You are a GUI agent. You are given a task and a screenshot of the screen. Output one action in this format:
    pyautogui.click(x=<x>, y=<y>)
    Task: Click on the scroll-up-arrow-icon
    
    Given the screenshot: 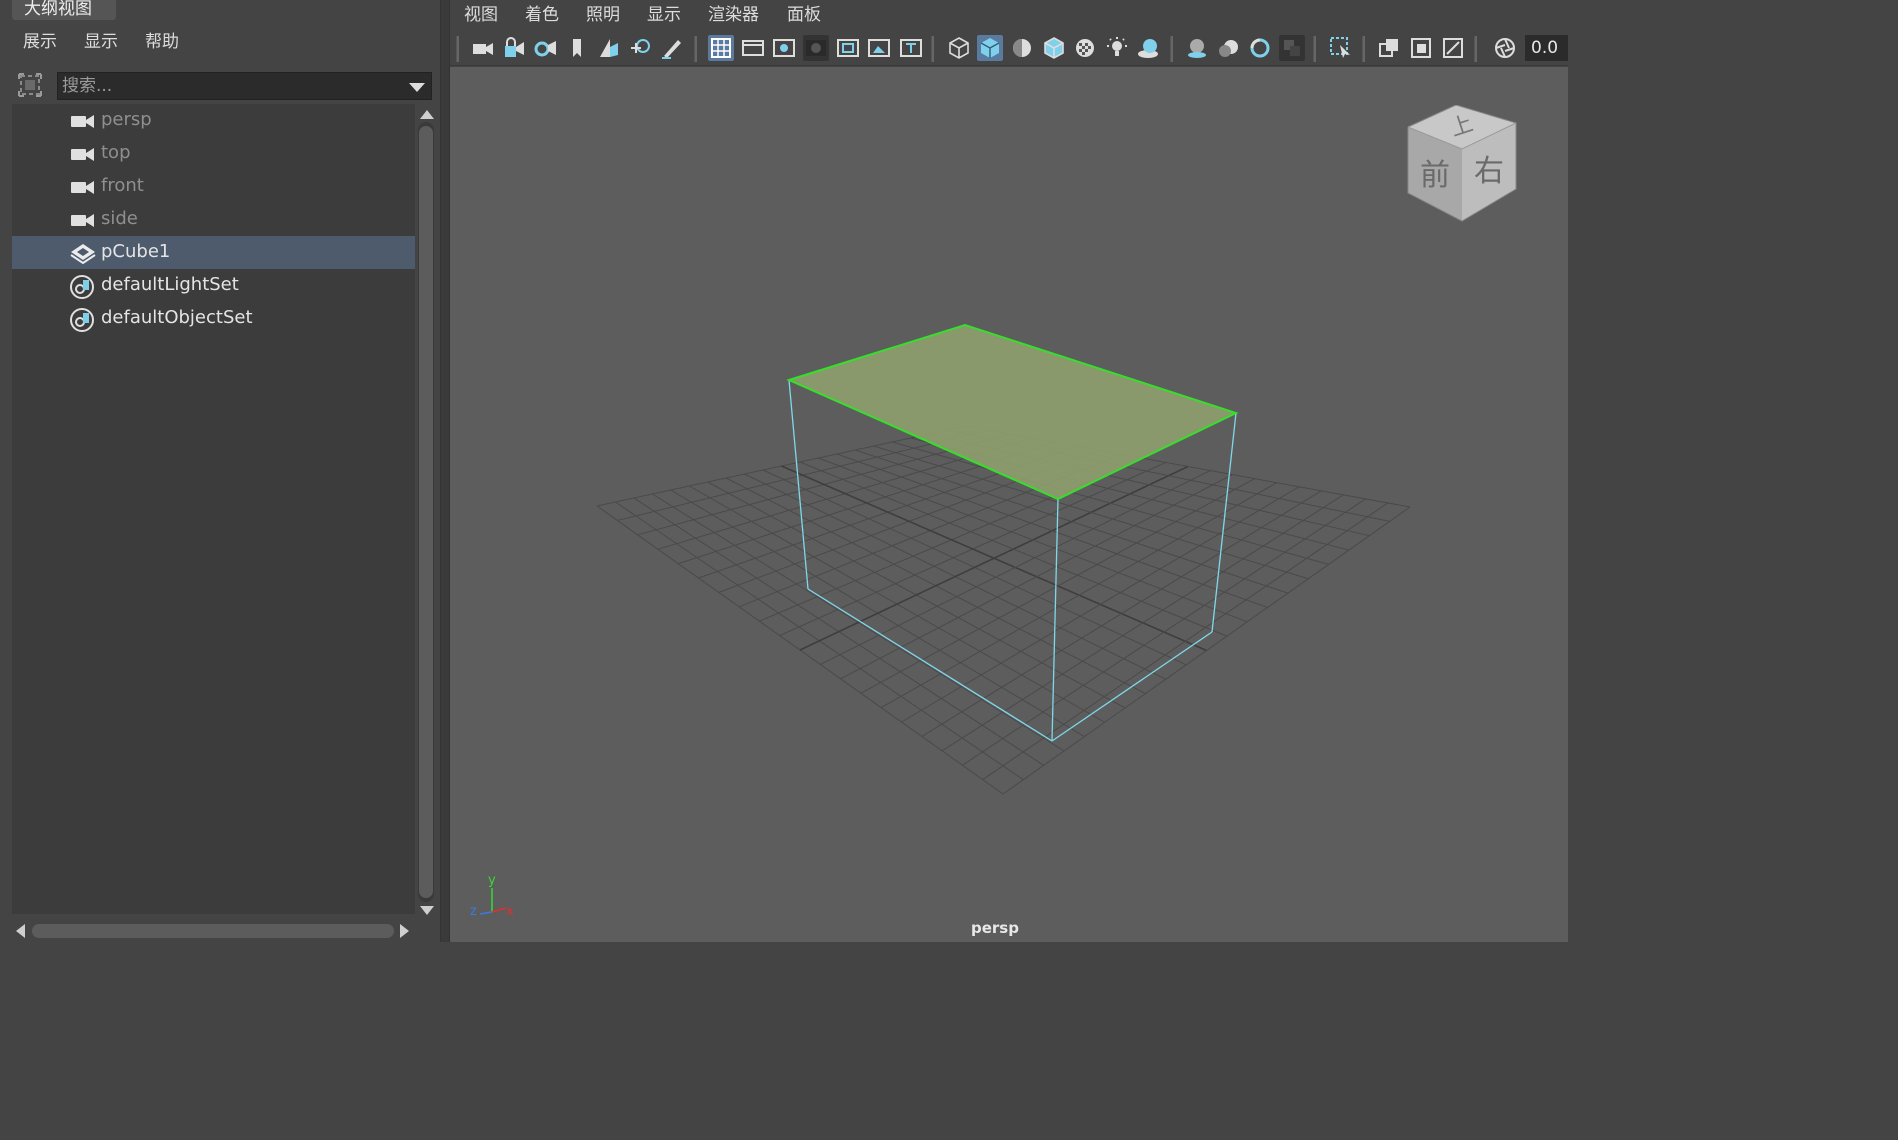 What is the action you would take?
    pyautogui.click(x=427, y=114)
    